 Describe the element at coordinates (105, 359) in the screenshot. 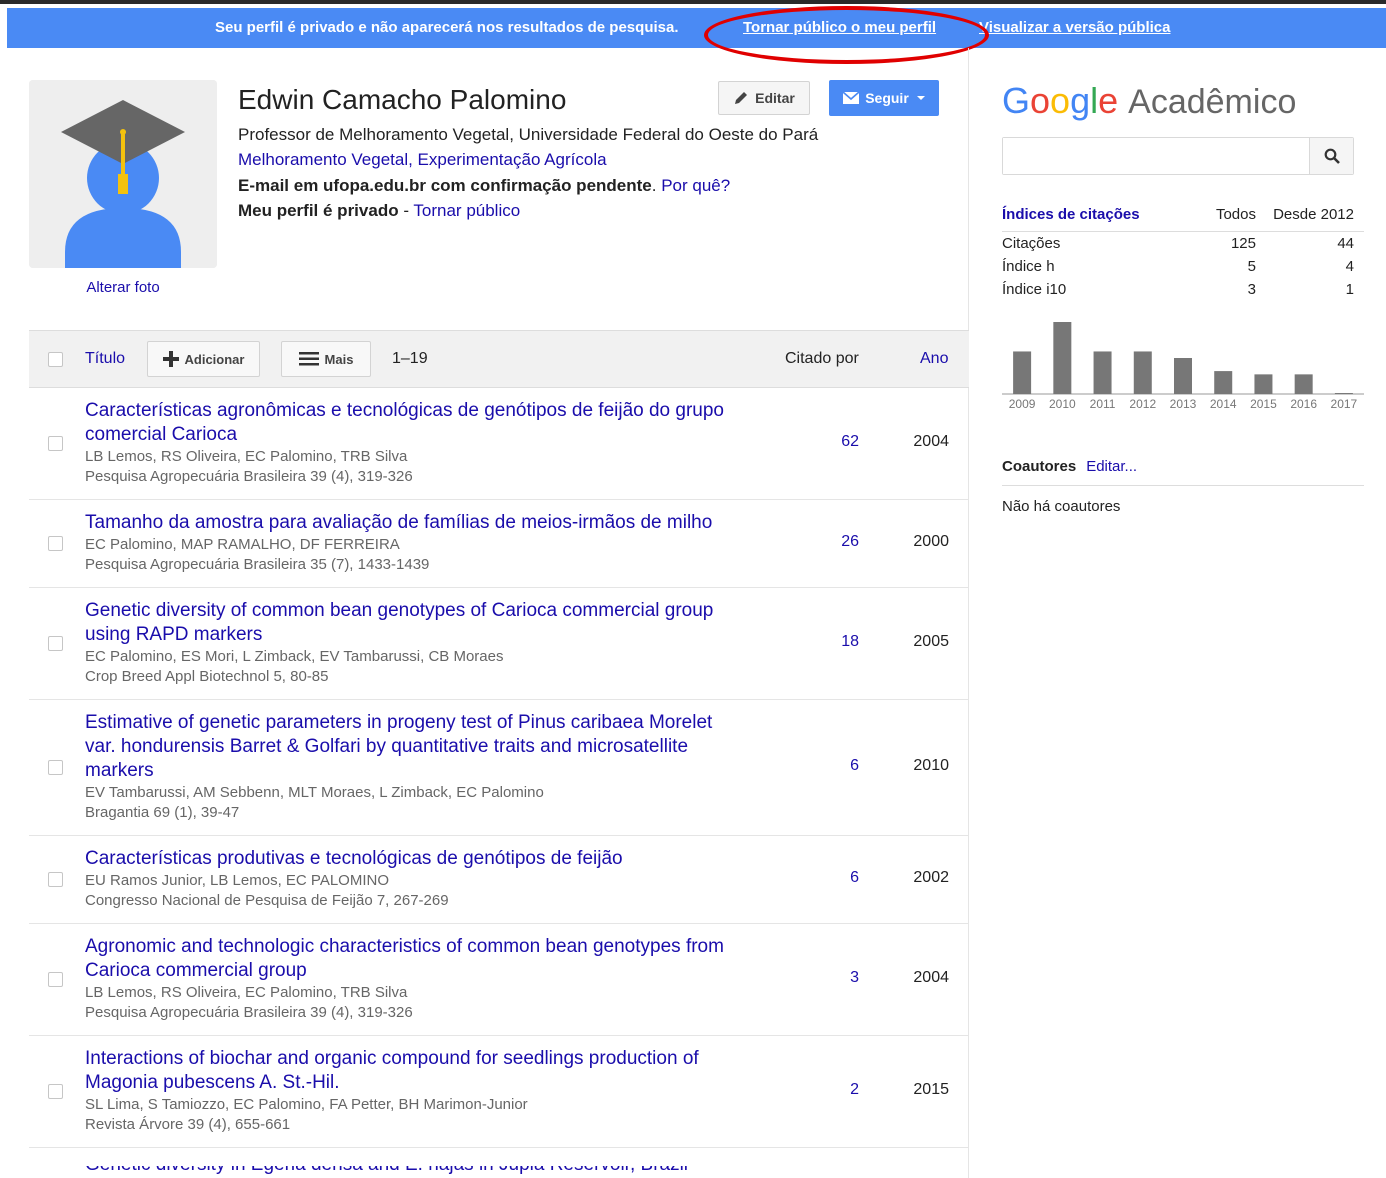

I see `sort-by-title-link: Título` at that location.